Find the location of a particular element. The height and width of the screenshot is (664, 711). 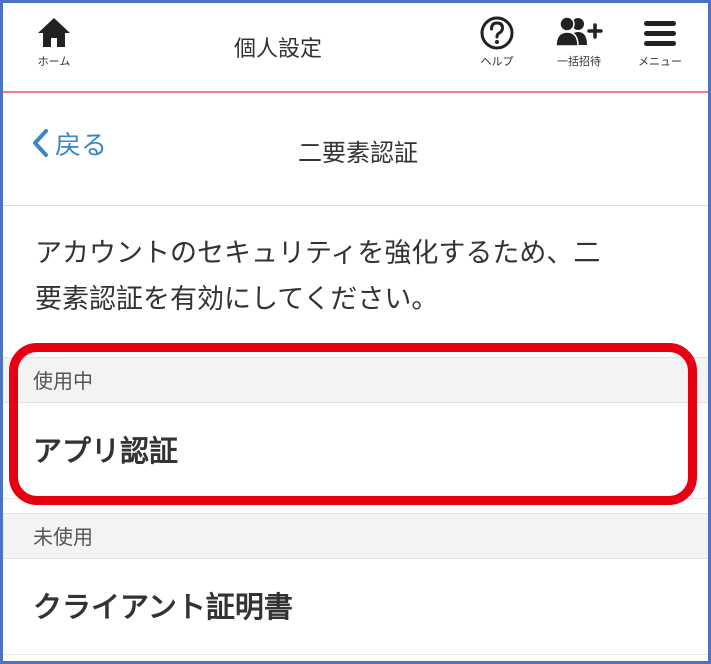

menu-button: メニュー is located at coordinates (660, 48).